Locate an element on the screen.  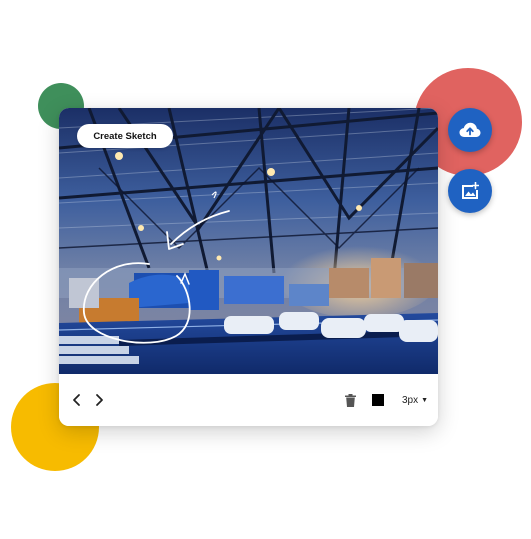
add-image-icon is located at coordinates (470, 190).